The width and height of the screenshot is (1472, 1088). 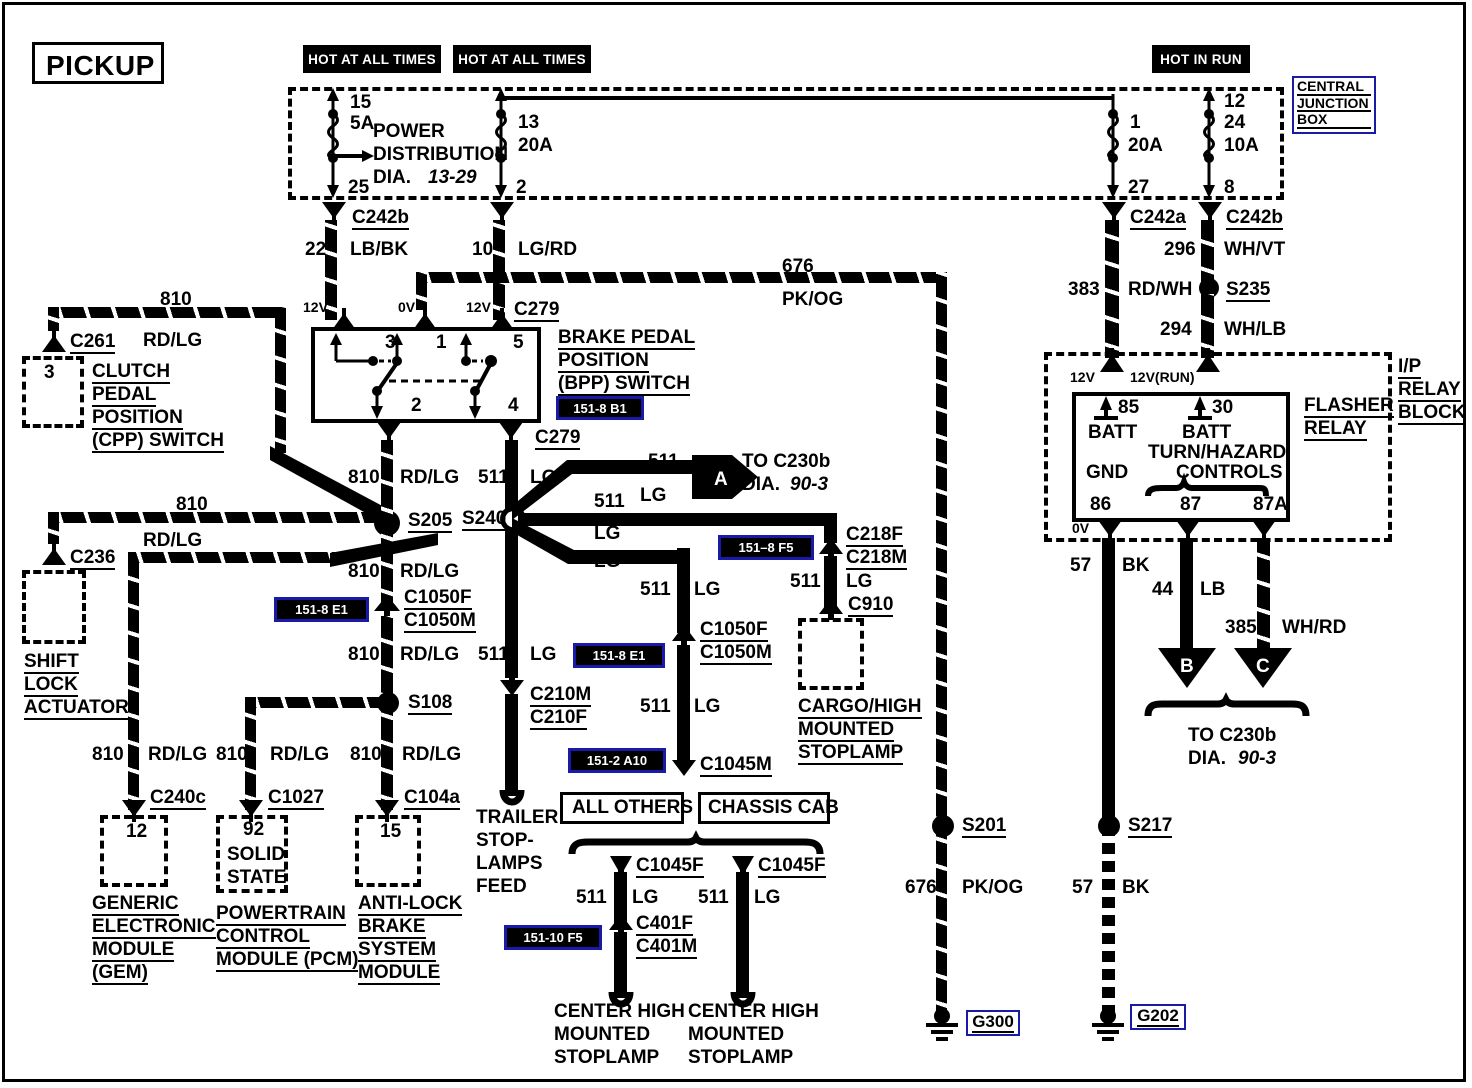 I want to click on cargo-lamp-name-line1: CARGO/HIGH, so click(x=860, y=707).